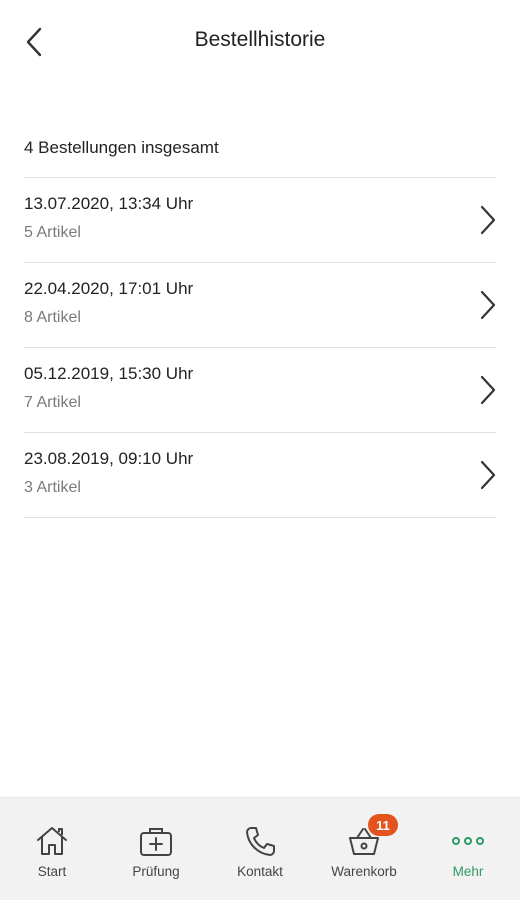 The height and width of the screenshot is (900, 520). What do you see at coordinates (52, 871) in the screenshot?
I see `tab-label: Start` at bounding box center [52, 871].